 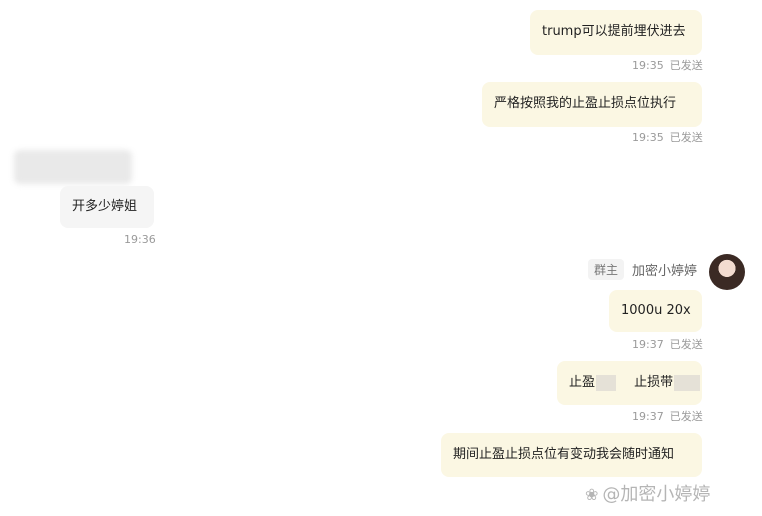 What do you see at coordinates (592, 494) in the screenshot?
I see `flower-icon: ❀` at bounding box center [592, 494].